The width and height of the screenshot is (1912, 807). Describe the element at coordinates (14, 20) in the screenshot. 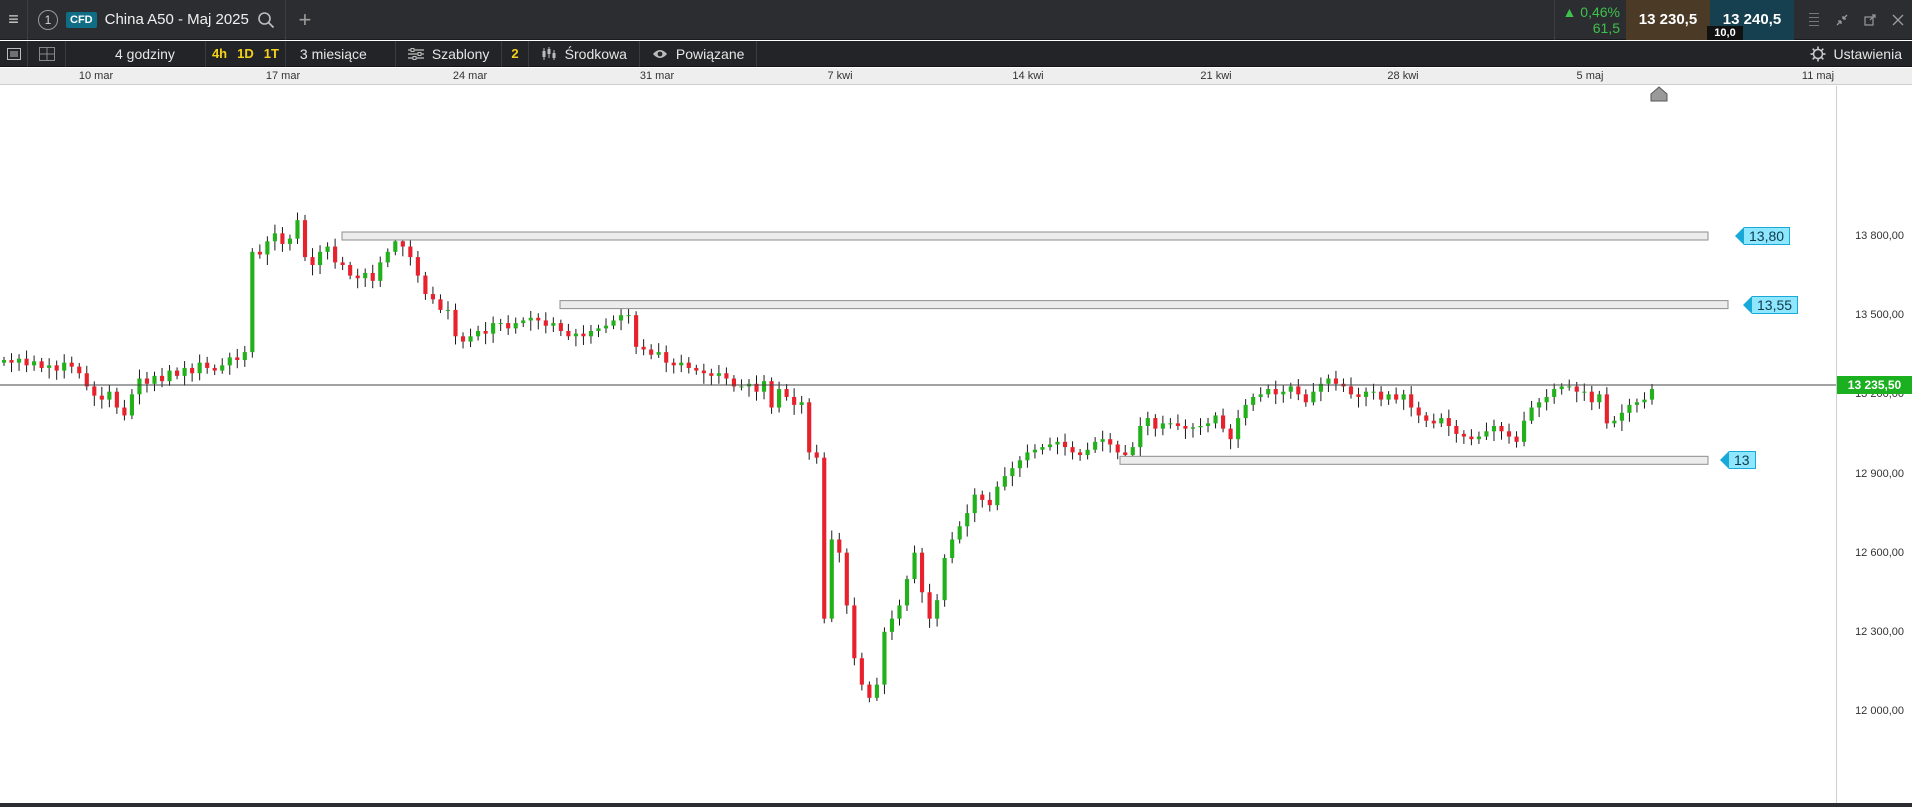

I see `menu-icon: ≡` at that location.